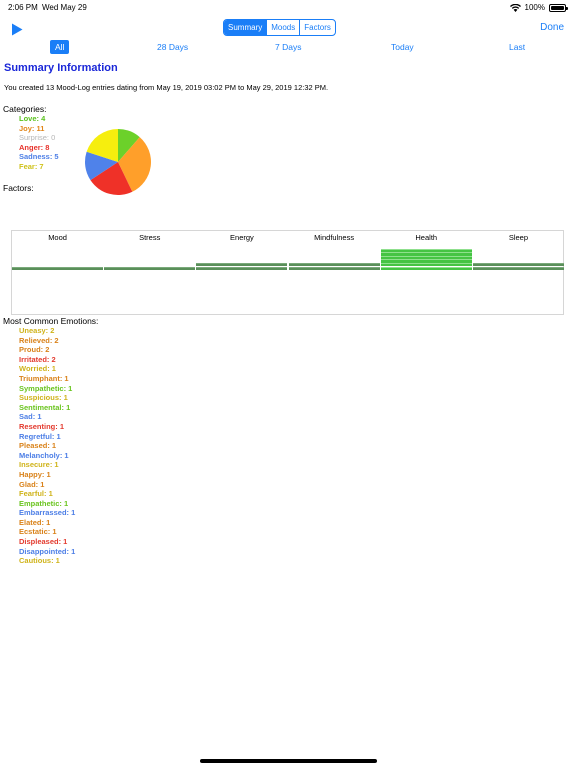 Image resolution: width=576 pixels, height=768 pixels. Describe the element at coordinates (288, 7) in the screenshot. I see `status-bar: 2:06 PM Wed May 29 100%` at that location.